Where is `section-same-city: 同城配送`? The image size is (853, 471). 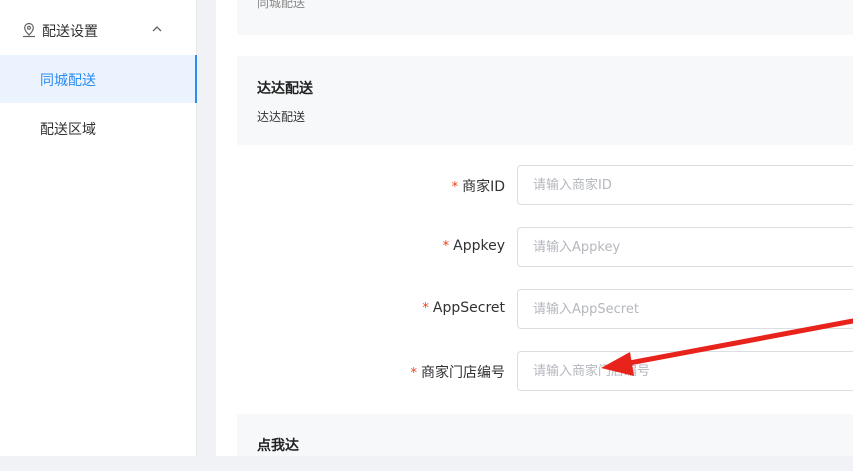 section-same-city: 同城配送 is located at coordinates (545, 17).